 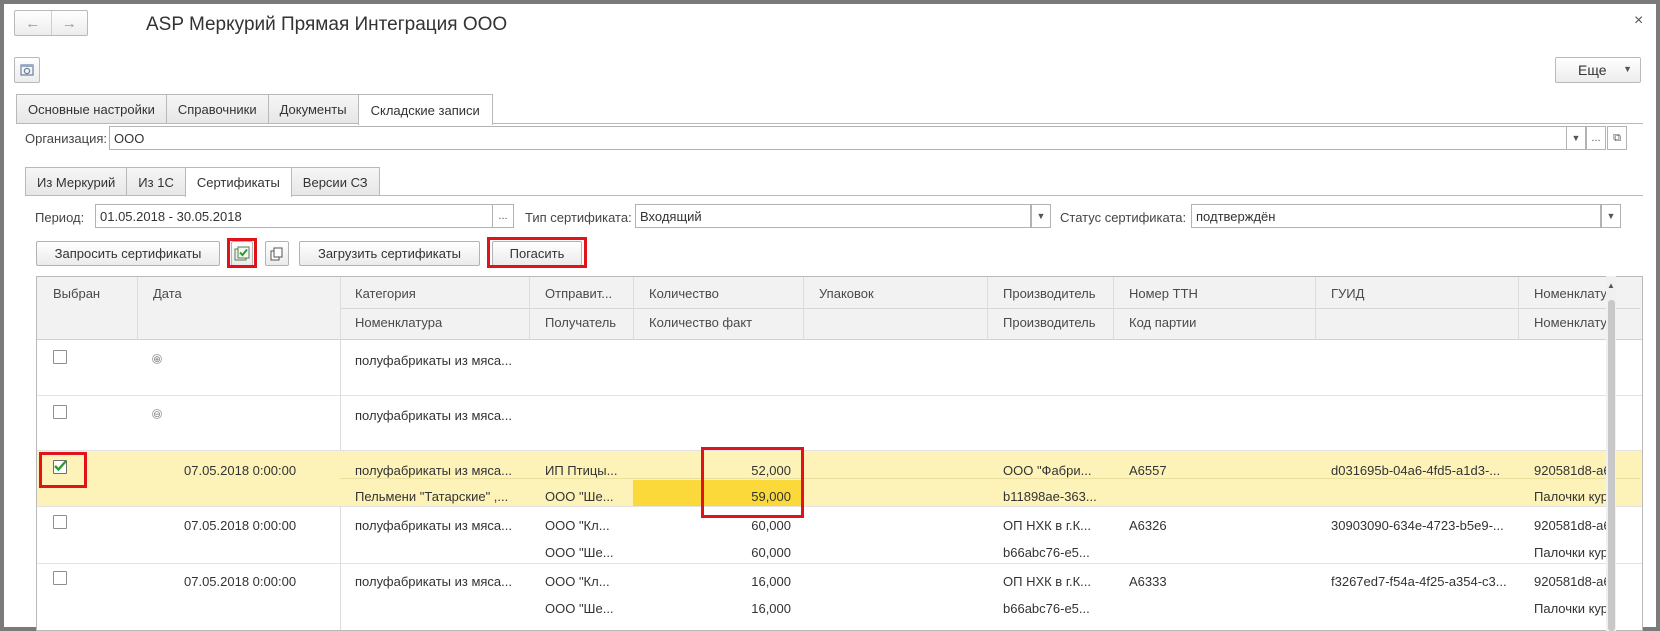 I want to click on scroll-up-icon: ▲, so click(x=1611, y=285).